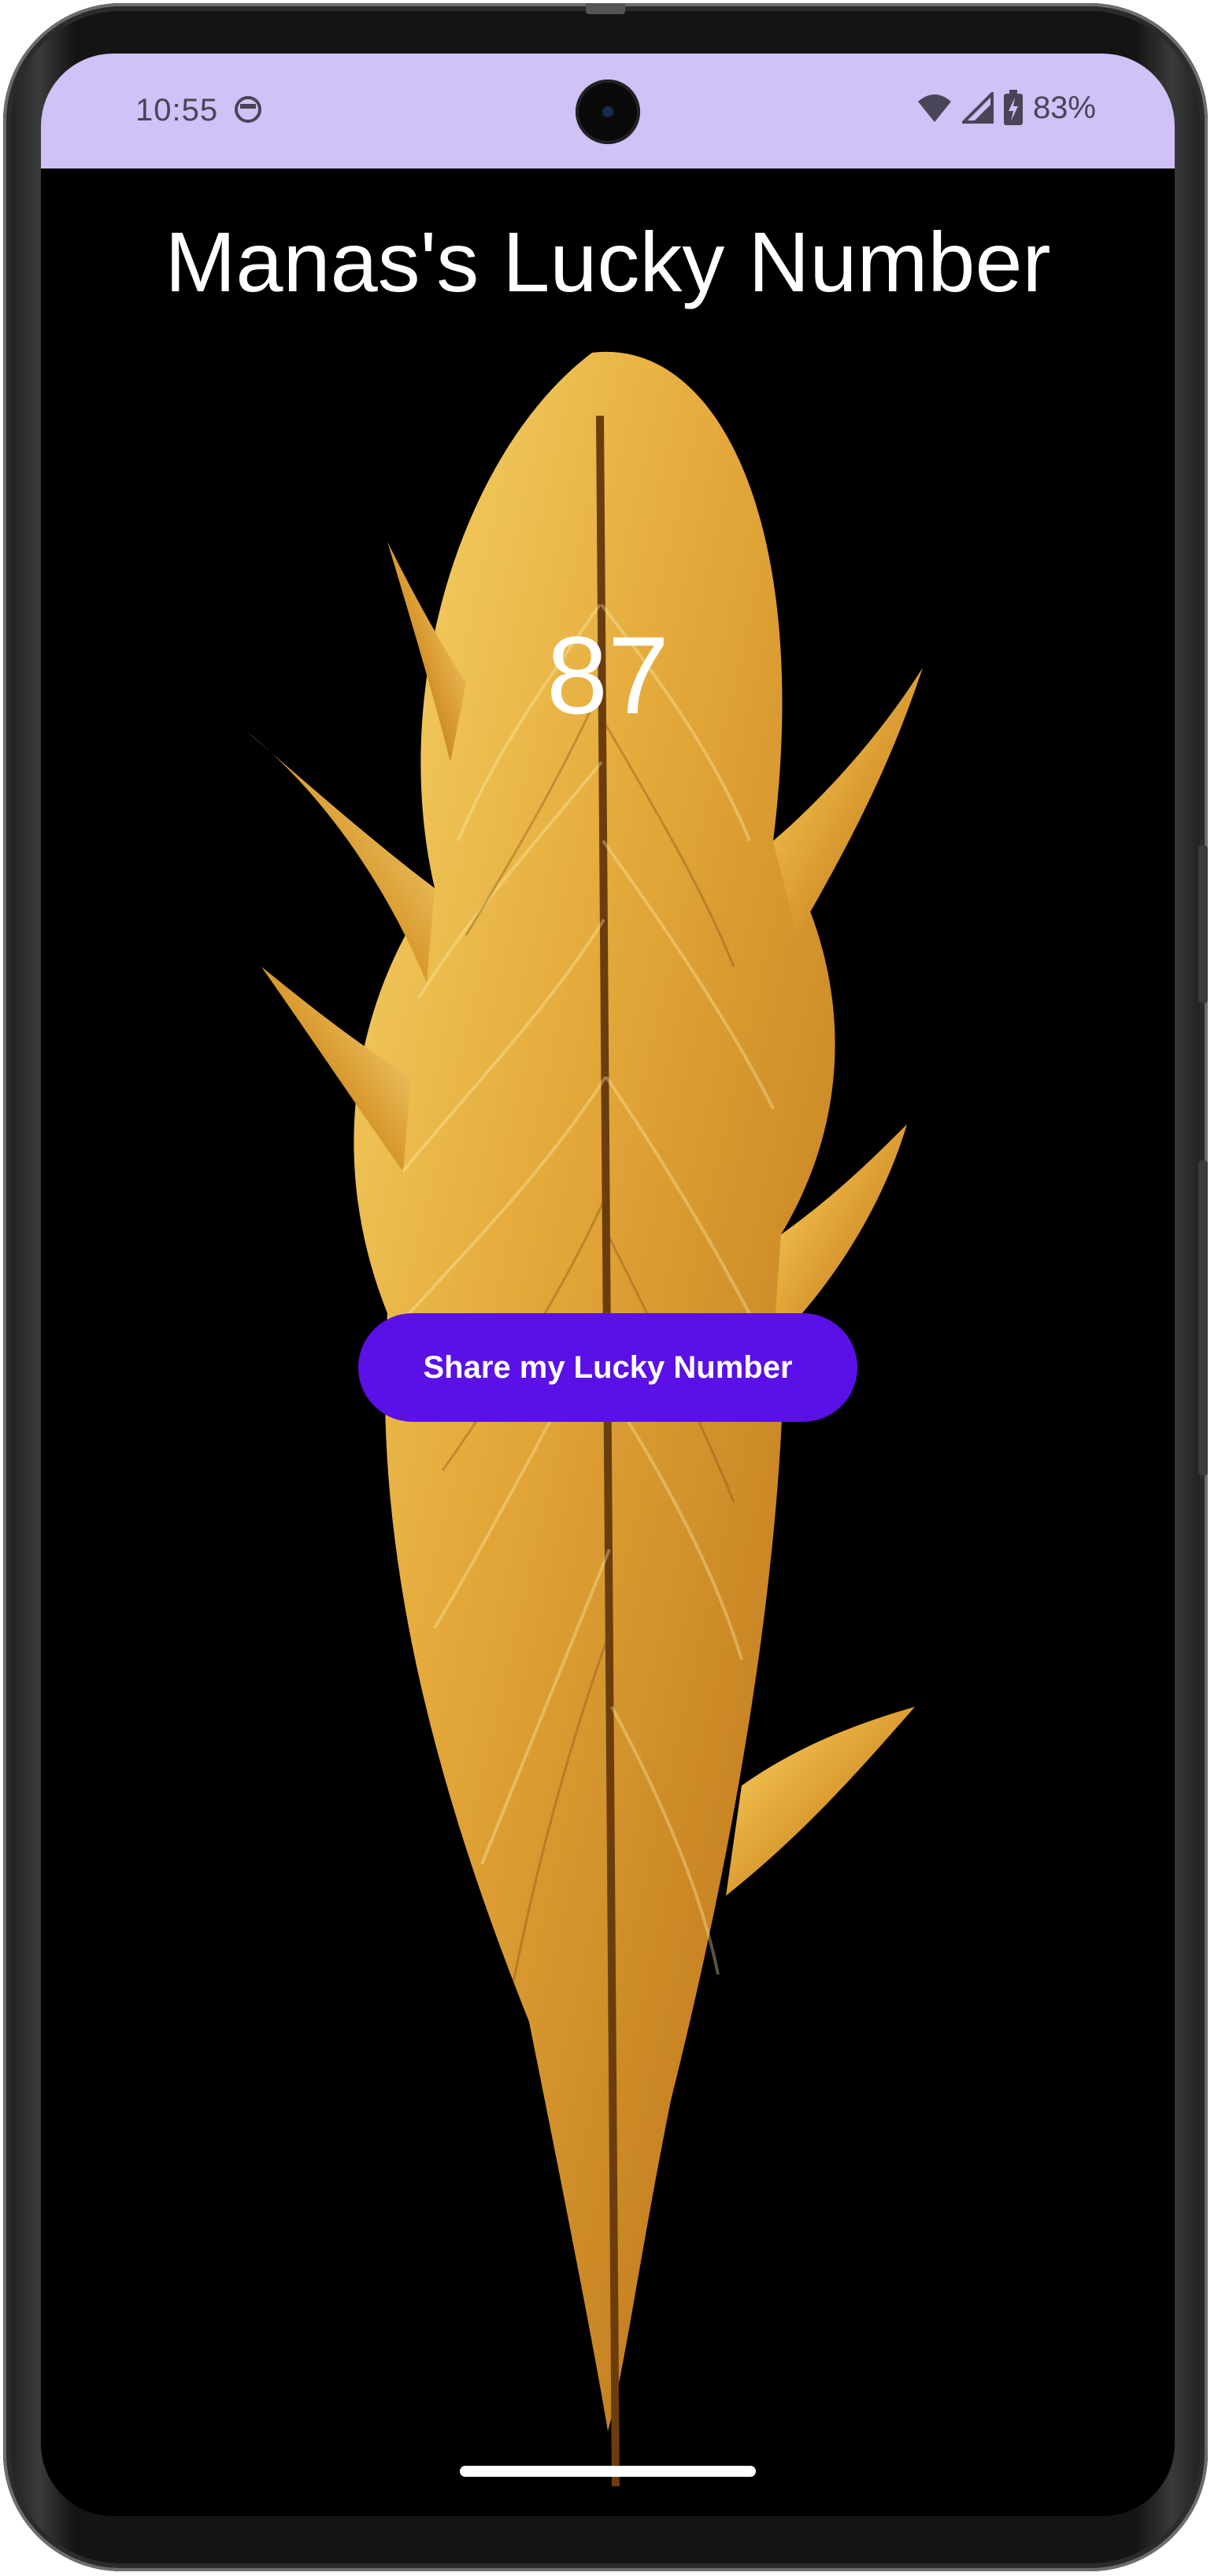 This screenshot has height=2576, width=1218. Describe the element at coordinates (608, 261) in the screenshot. I see `app-title: Manas's Lucky Number` at that location.